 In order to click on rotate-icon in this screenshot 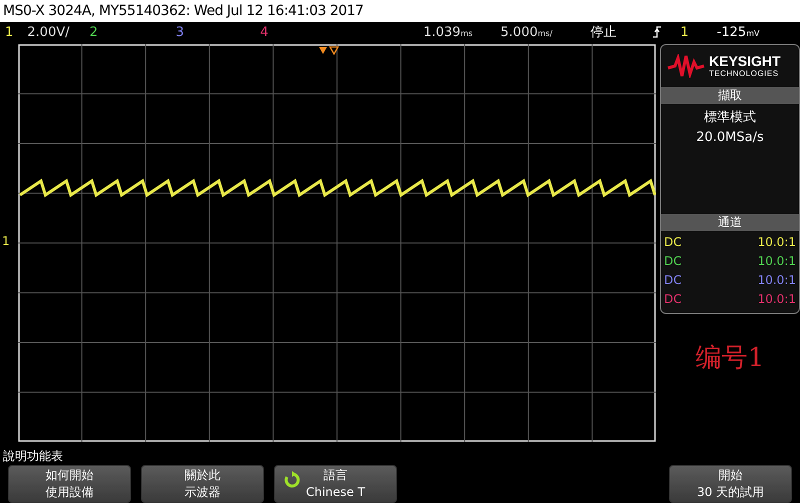, I will do `click(292, 480)`.